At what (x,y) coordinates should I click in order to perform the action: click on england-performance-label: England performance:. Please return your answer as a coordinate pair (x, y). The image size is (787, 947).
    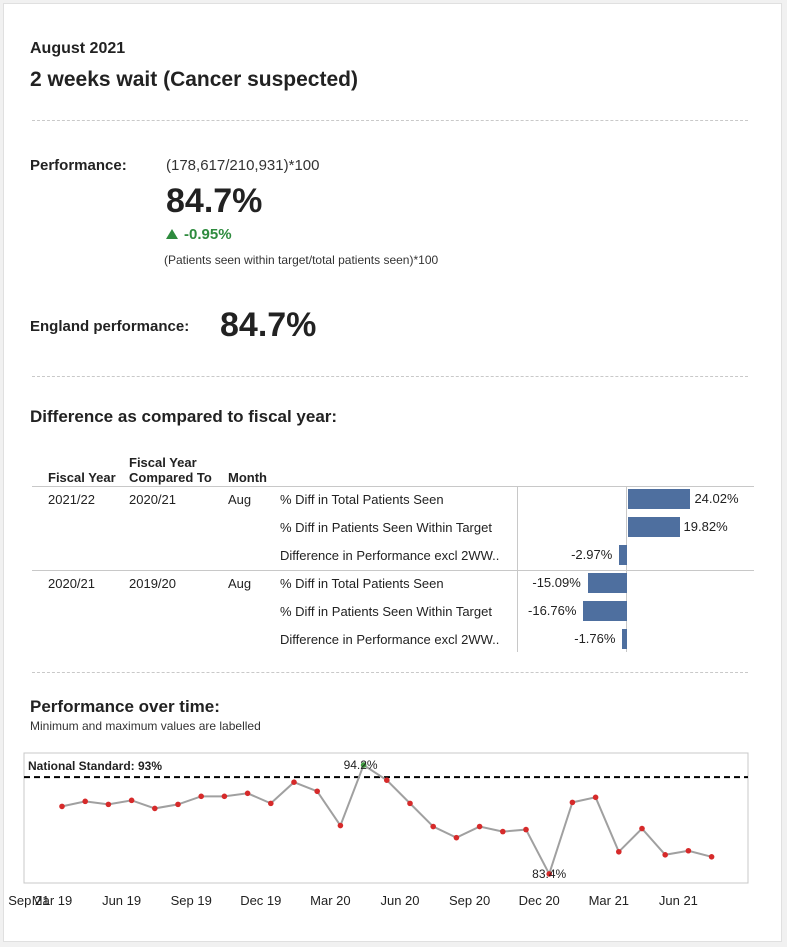
    Looking at the image, I should click on (110, 326).